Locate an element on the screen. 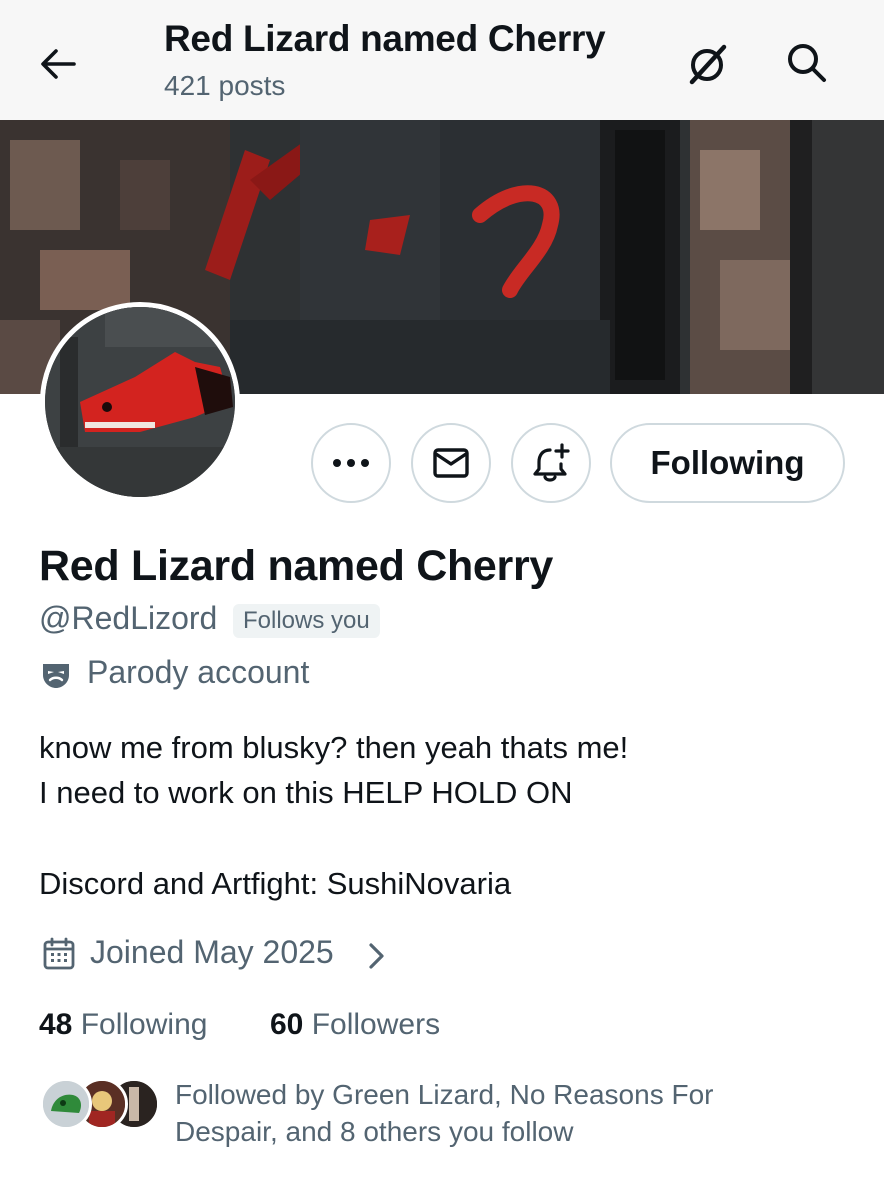 The width and height of the screenshot is (884, 1200). following-button: Following is located at coordinates (727, 463).